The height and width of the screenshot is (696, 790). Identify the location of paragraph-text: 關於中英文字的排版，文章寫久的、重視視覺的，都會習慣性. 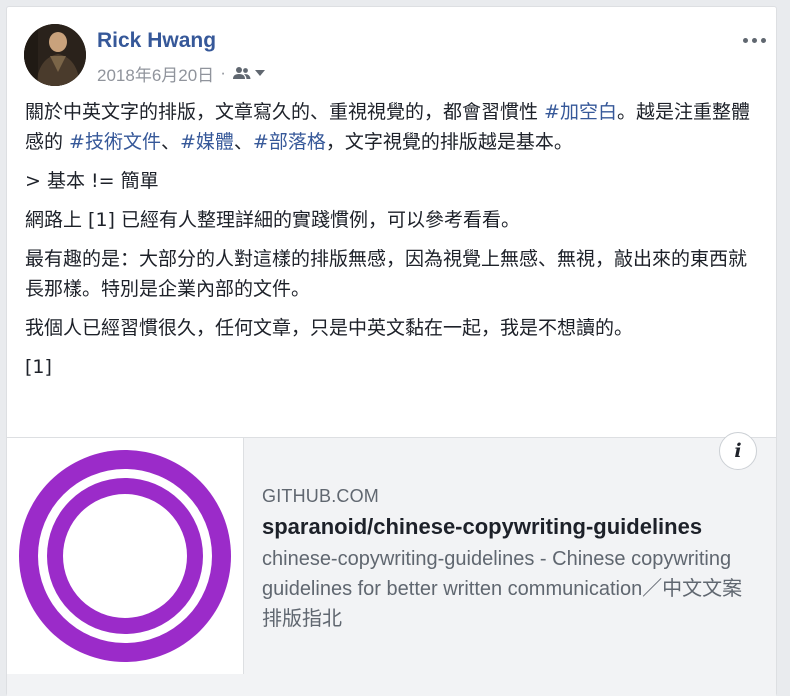
(285, 112).